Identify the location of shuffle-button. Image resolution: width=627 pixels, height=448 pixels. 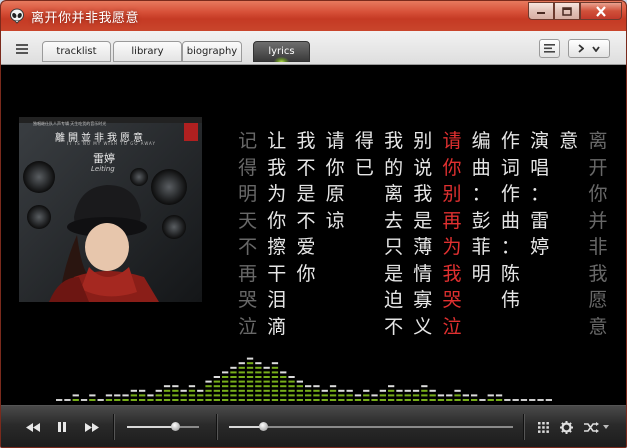
(596, 427).